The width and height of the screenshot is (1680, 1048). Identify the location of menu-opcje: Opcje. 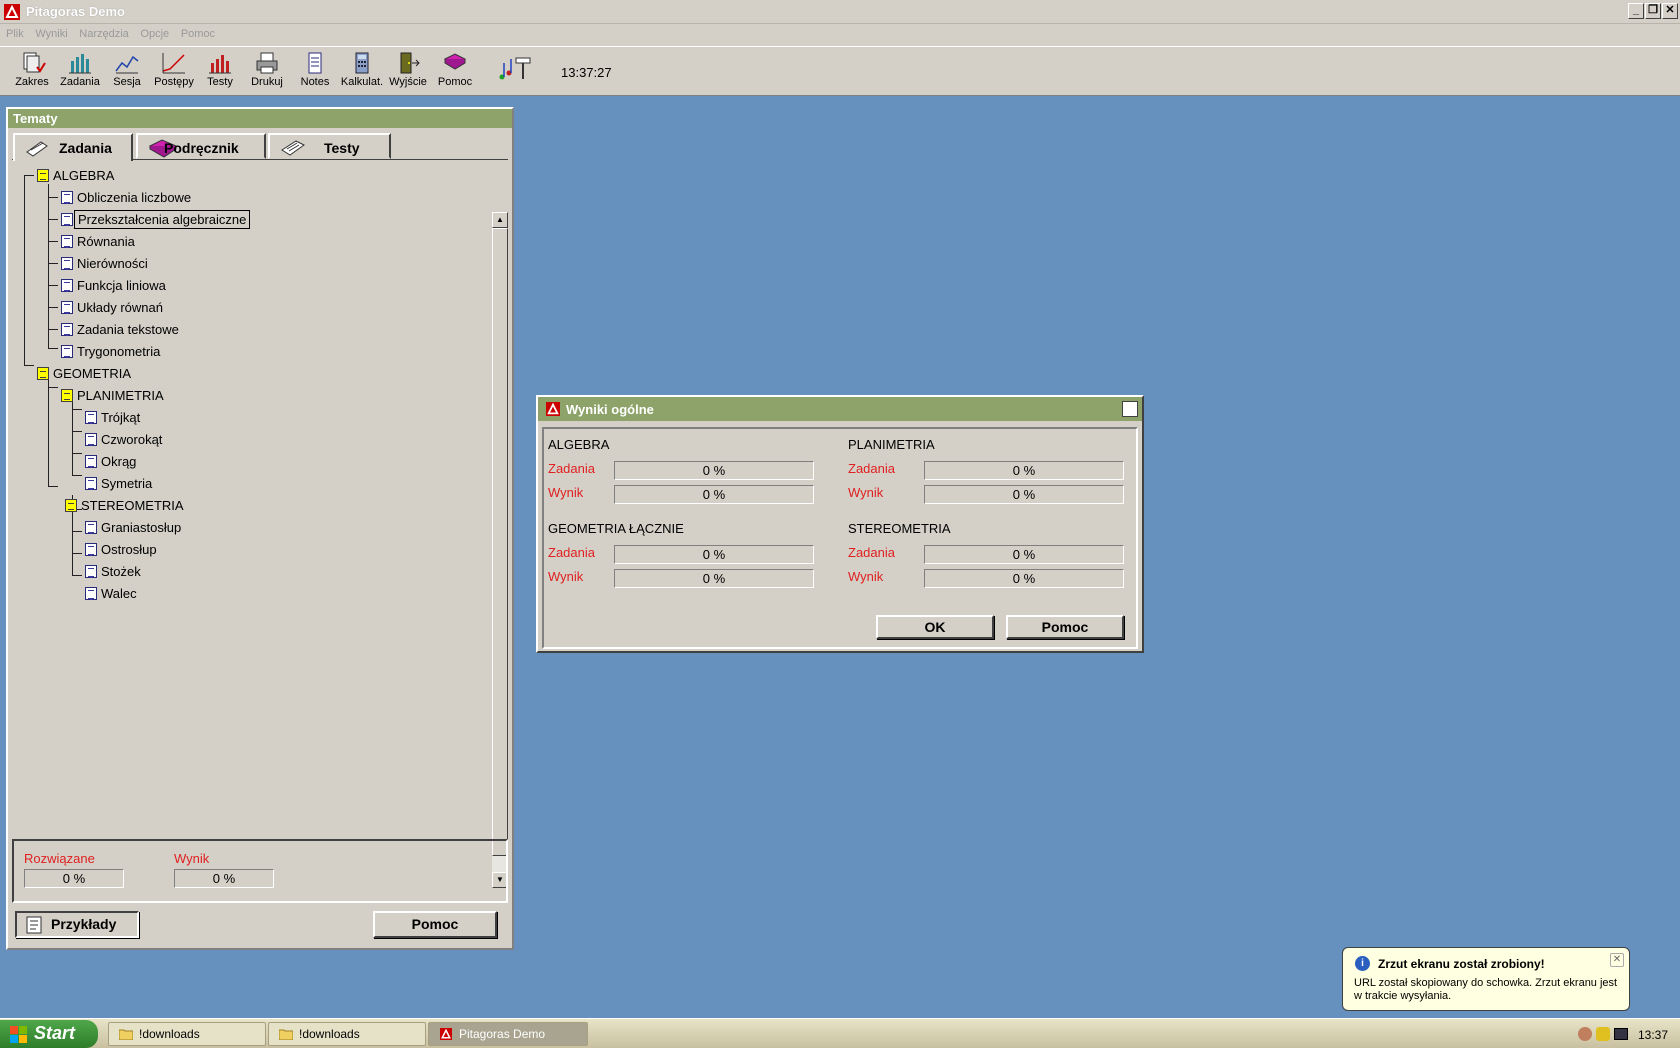
(154, 34).